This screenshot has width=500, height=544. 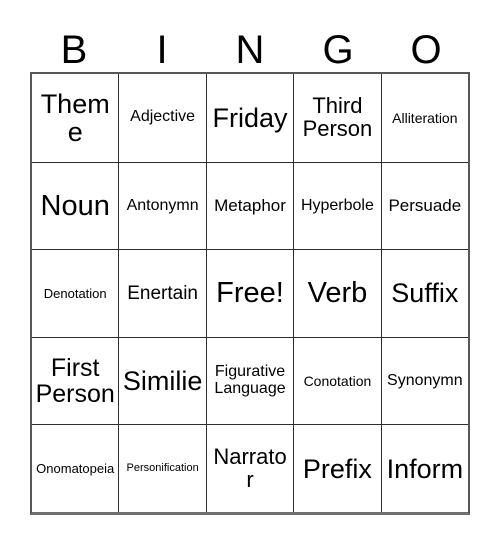 I want to click on bingo-cell: Noun, so click(x=75, y=205).